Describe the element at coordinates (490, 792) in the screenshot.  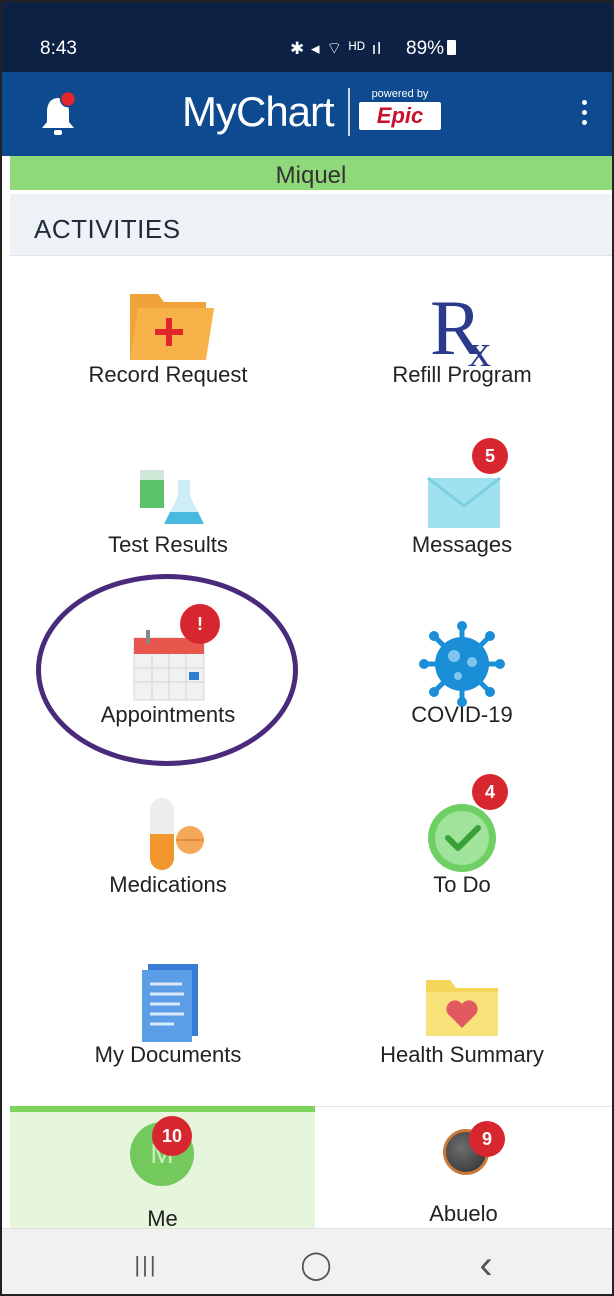
I see `todo-badge: 4` at that location.